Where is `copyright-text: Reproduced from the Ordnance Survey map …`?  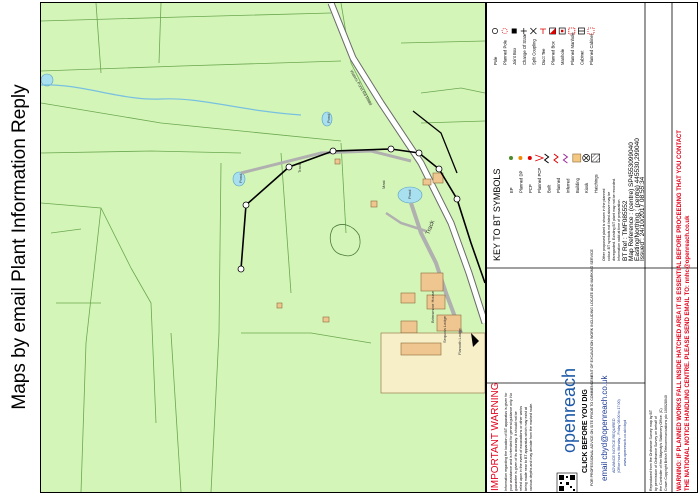 copyright-text: Reproduced from the Ordnance Survey map … is located at coordinates (658, 443).